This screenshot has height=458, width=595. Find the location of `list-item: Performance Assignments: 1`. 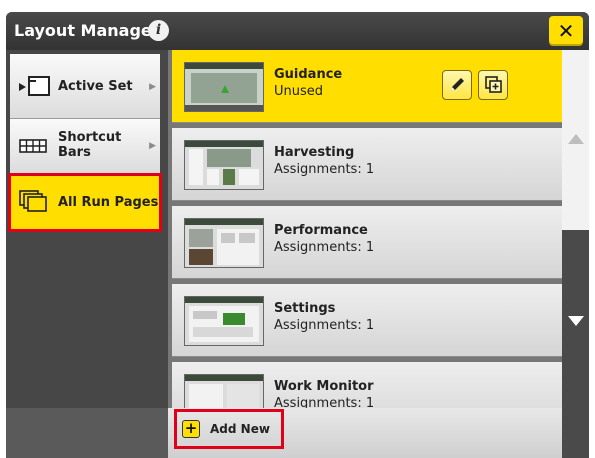

list-item: Performance Assignments: 1 is located at coordinates (367, 242).